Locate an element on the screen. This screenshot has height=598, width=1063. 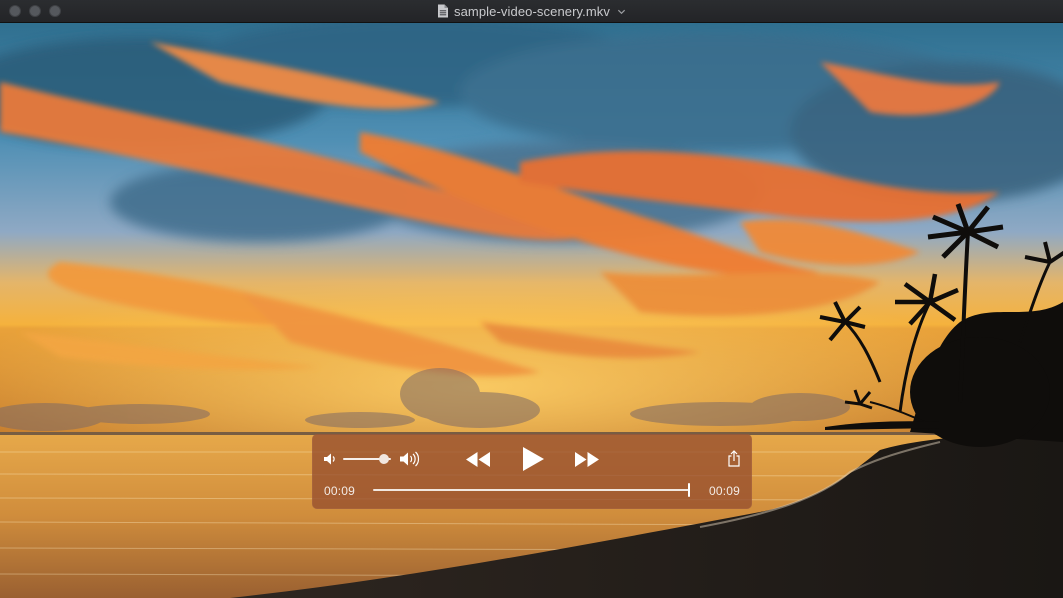
rewind-button is located at coordinates (478, 459).